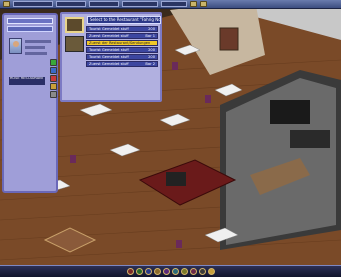 This screenshot has width=341, height=277. What do you see at coordinates (30, 29) in the screenshot?
I see `panel-subheader` at bounding box center [30, 29].